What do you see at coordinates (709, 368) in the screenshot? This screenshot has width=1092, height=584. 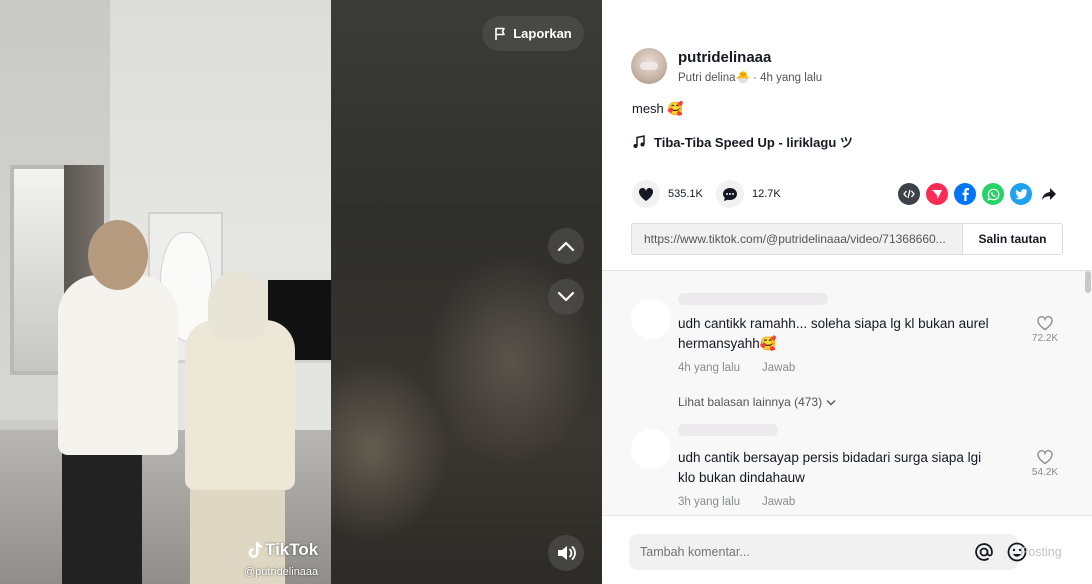 I see `comment-time: 4h yang lalu` at bounding box center [709, 368].